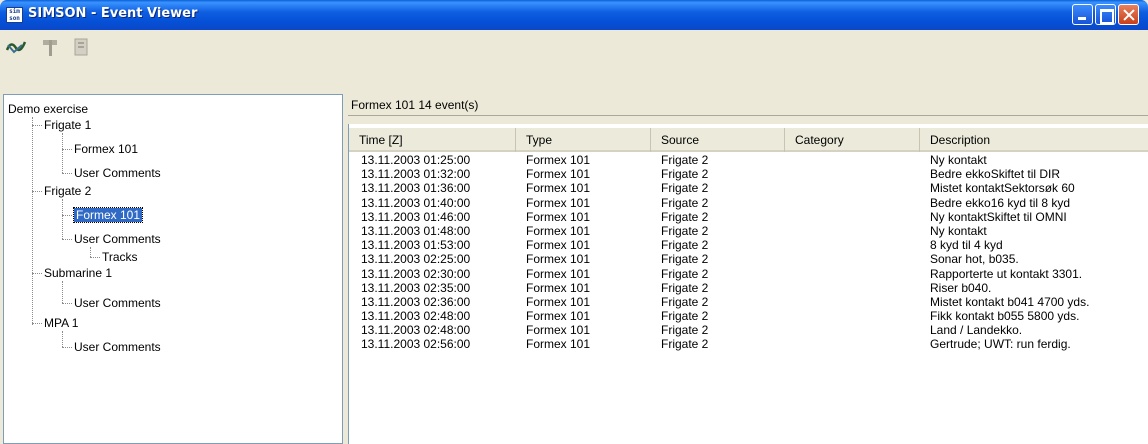 The image size is (1148, 444). Describe the element at coordinates (48, 109) in the screenshot. I see `tree-item-demo-exercise: Demo exercise` at that location.